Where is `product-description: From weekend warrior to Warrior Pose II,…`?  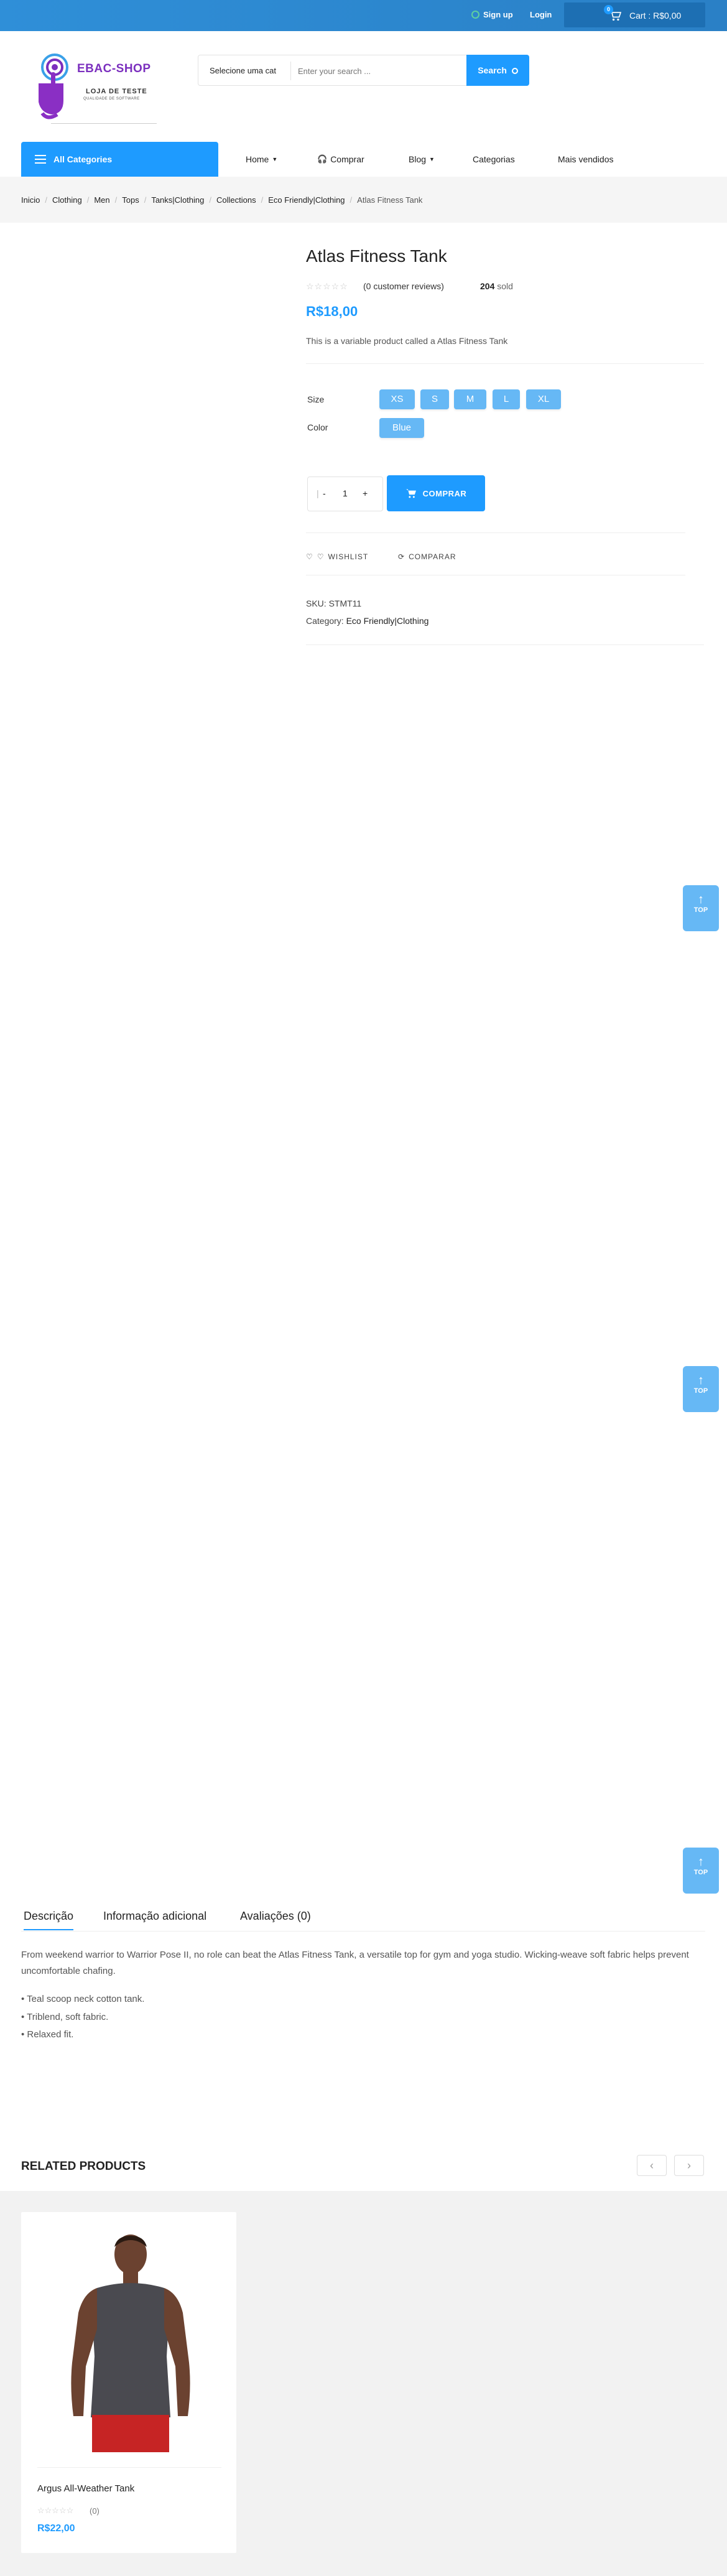
product-description: From weekend warrior to Warrior Pose II,… is located at coordinates (355, 1963).